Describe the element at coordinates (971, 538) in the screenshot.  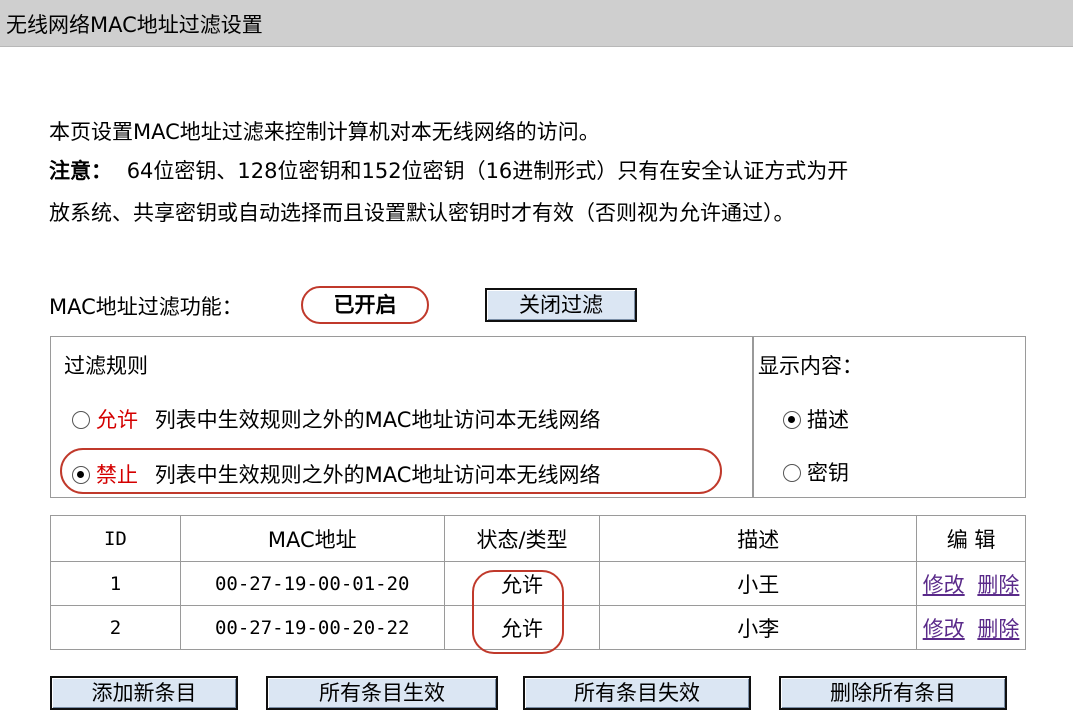
I see `header-edit: 编 辑` at that location.